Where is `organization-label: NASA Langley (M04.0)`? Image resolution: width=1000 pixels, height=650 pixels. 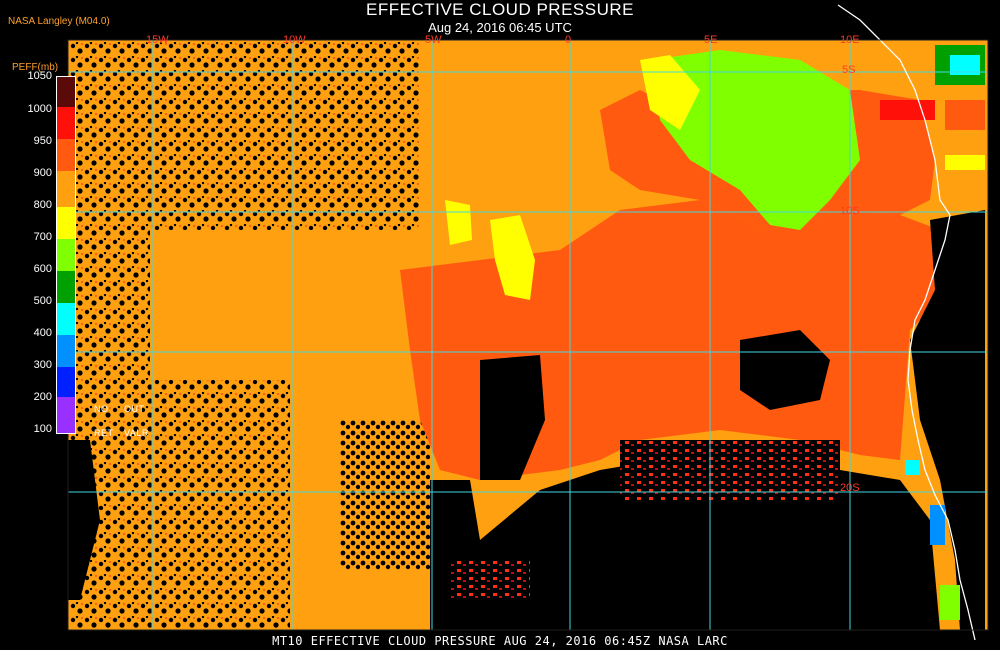 organization-label: NASA Langley (M04.0) is located at coordinates (59, 21).